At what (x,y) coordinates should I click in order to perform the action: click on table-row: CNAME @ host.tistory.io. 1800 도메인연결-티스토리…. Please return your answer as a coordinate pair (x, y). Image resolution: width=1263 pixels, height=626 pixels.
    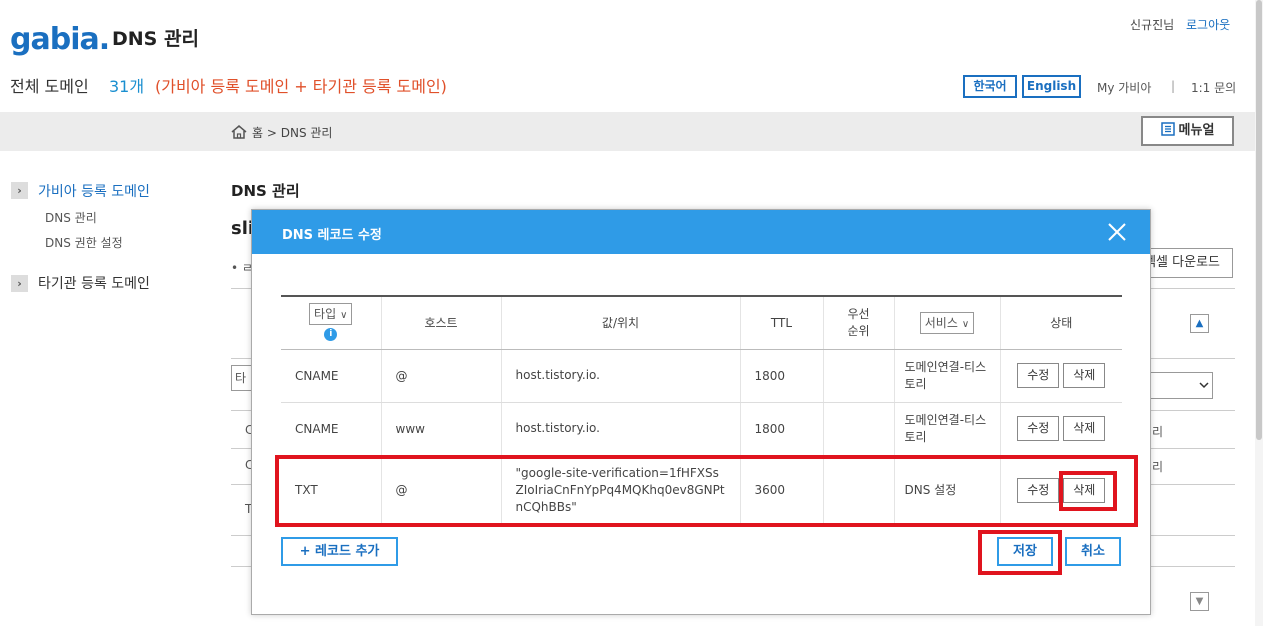
    Looking at the image, I should click on (701, 376).